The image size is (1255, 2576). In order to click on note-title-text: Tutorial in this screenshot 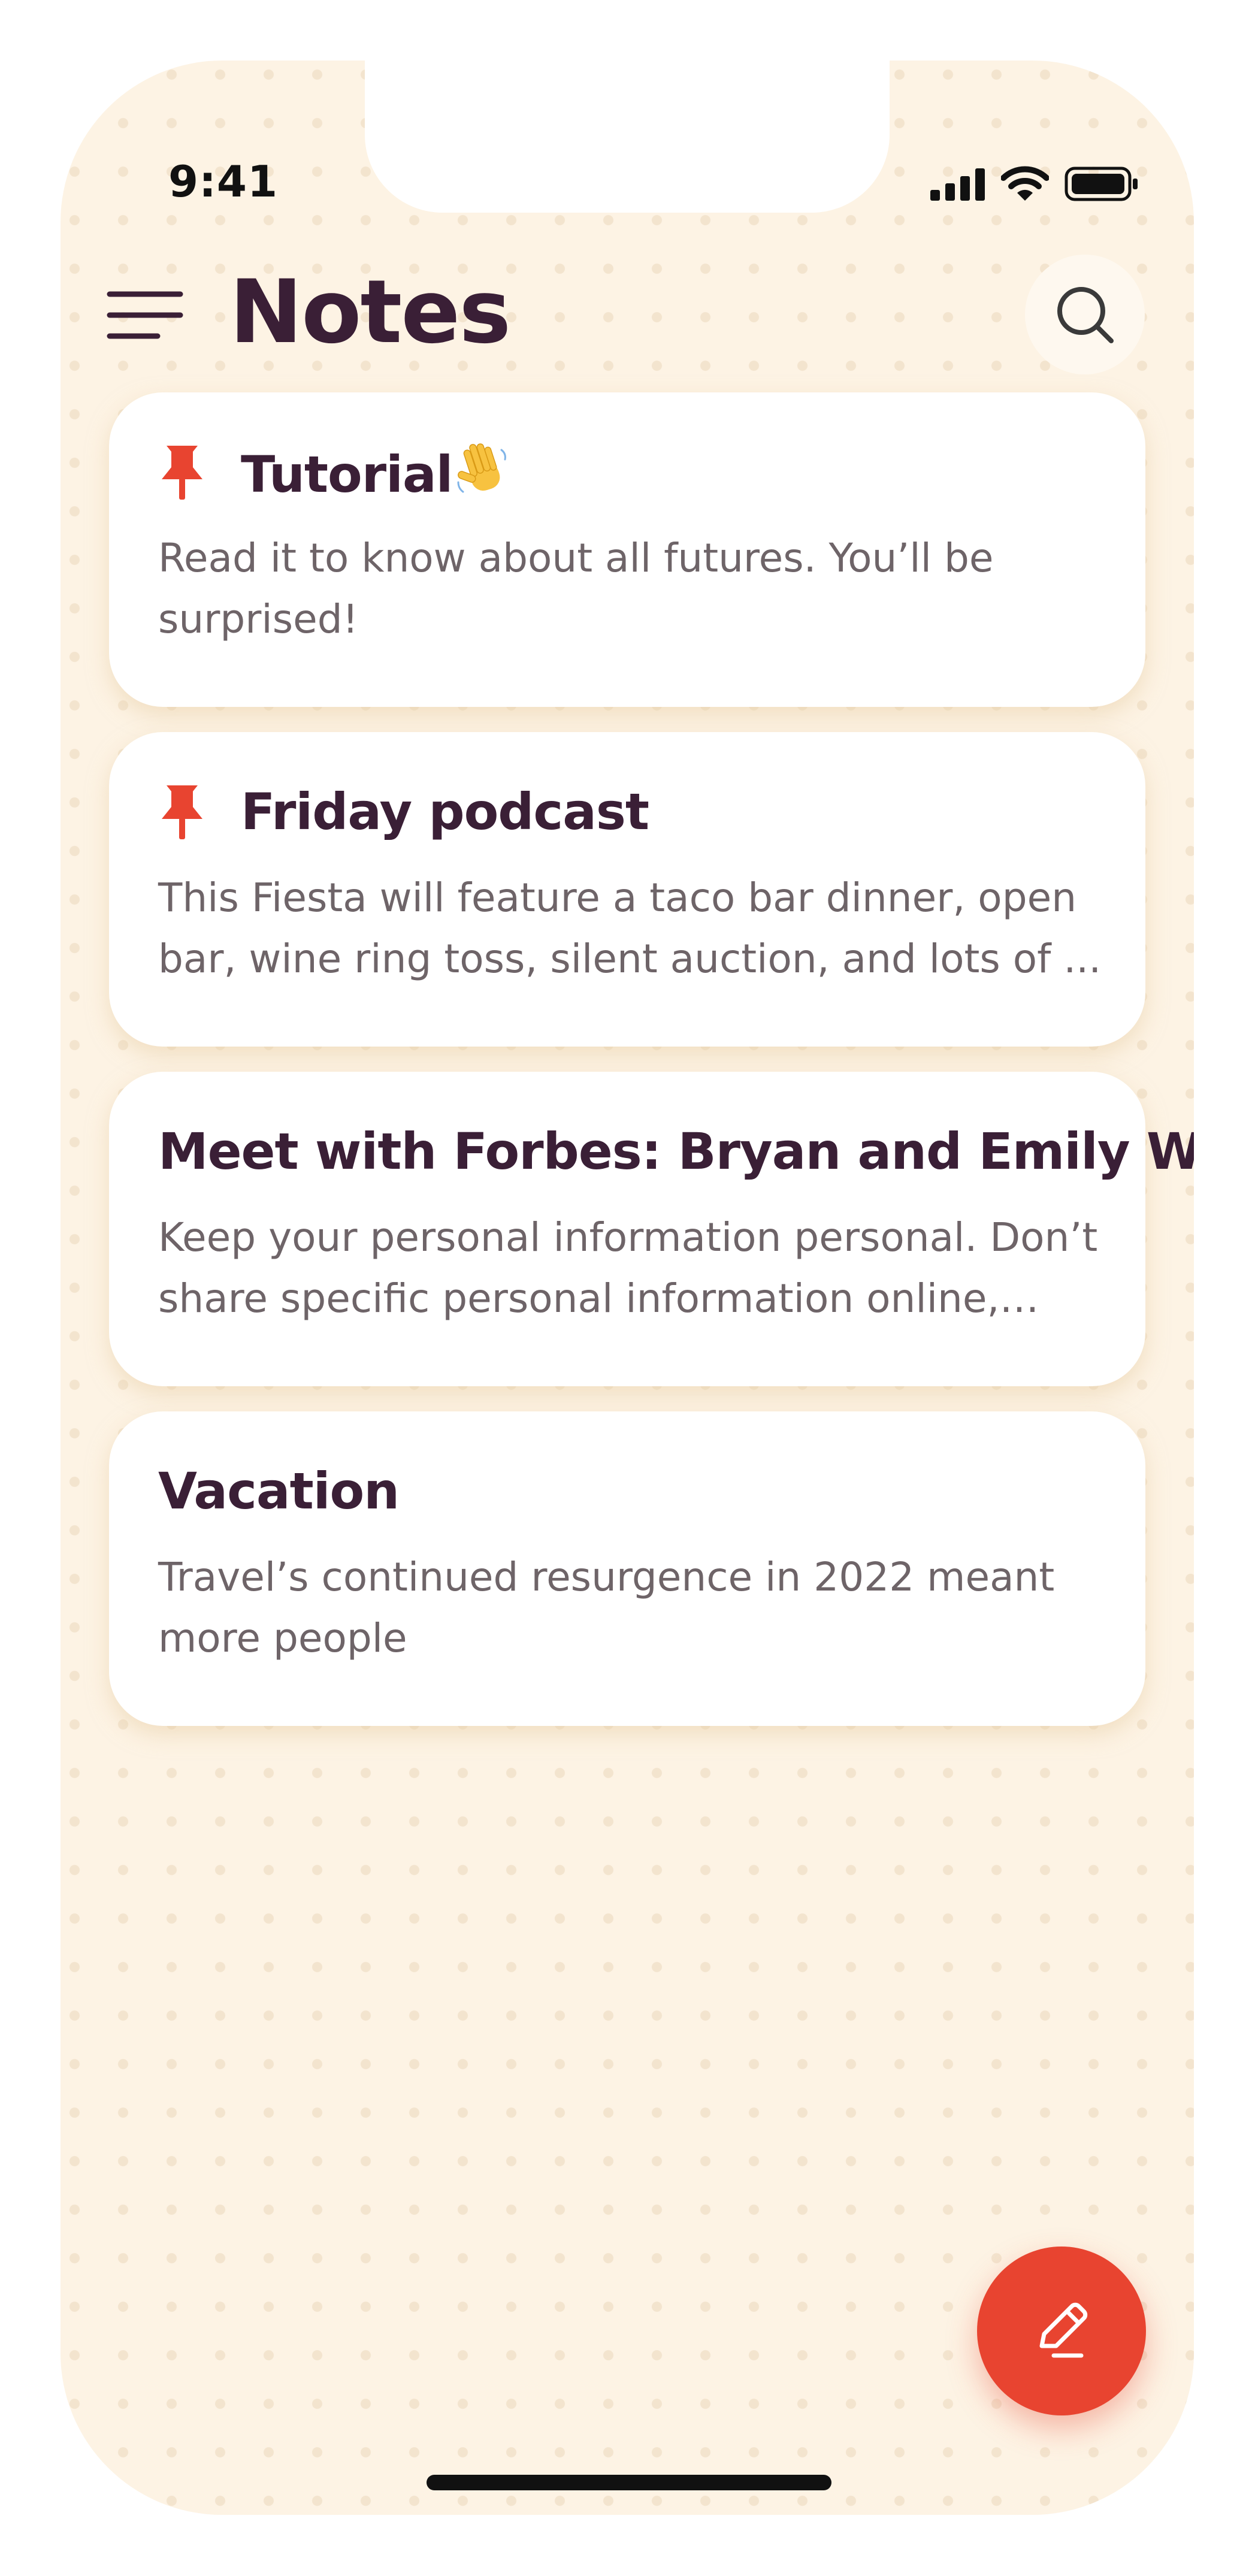, I will do `click(347, 474)`.